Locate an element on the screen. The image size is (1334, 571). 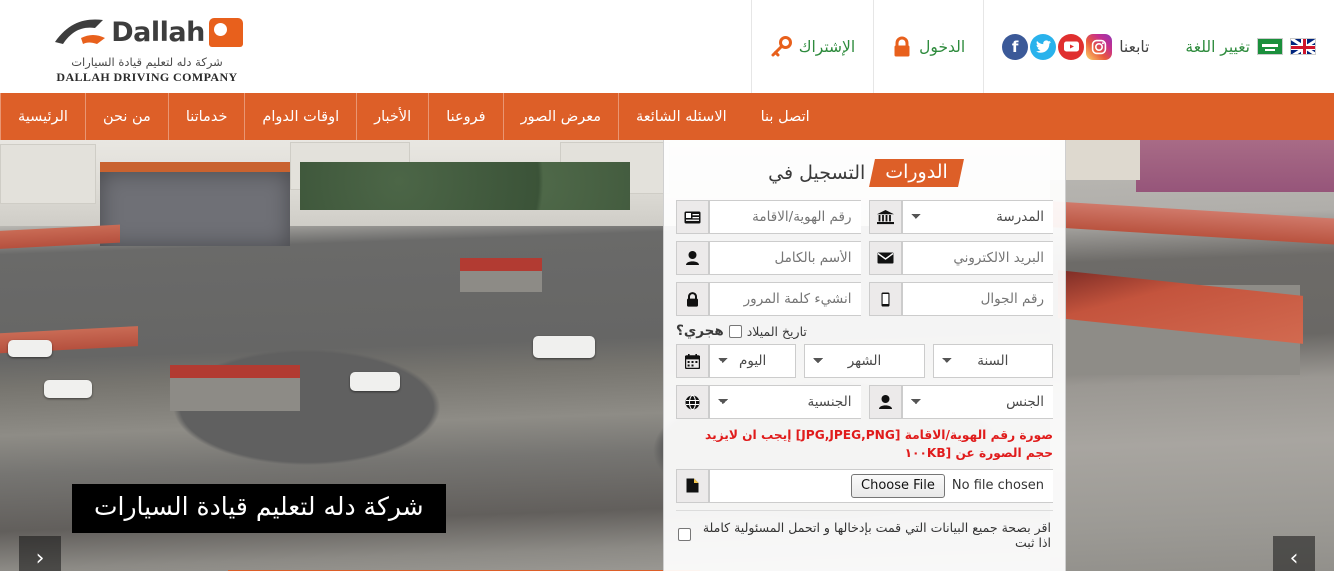
field-group-file-upload: Choose File No file chosen is located at coordinates (864, 485).